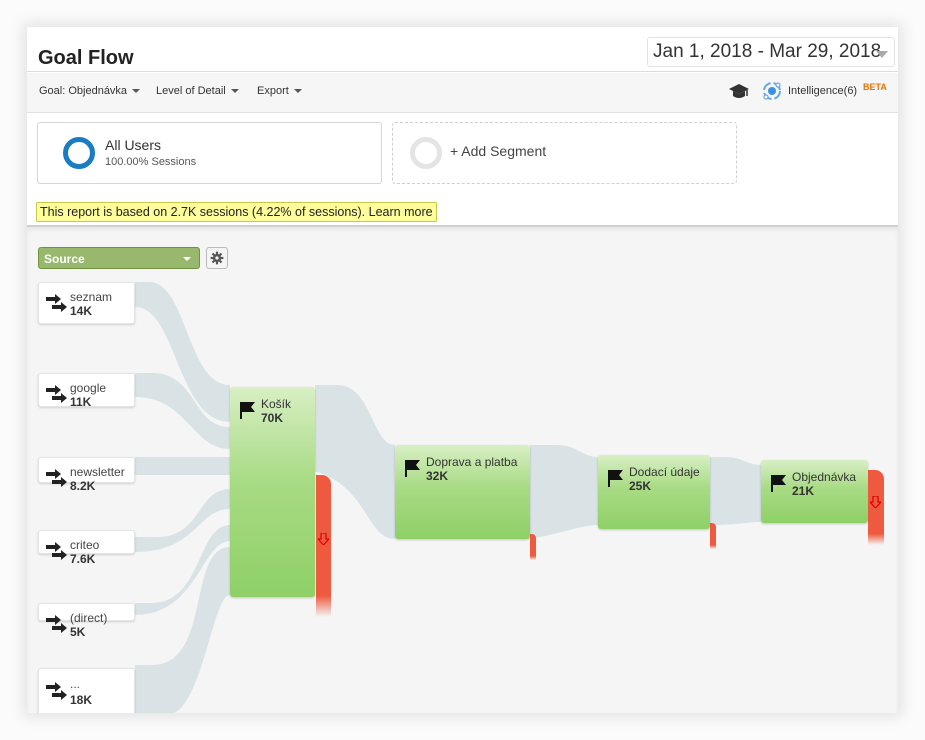 The height and width of the screenshot is (740, 925). Describe the element at coordinates (401, 212) in the screenshot. I see `learn-more-link: Learn more` at that location.